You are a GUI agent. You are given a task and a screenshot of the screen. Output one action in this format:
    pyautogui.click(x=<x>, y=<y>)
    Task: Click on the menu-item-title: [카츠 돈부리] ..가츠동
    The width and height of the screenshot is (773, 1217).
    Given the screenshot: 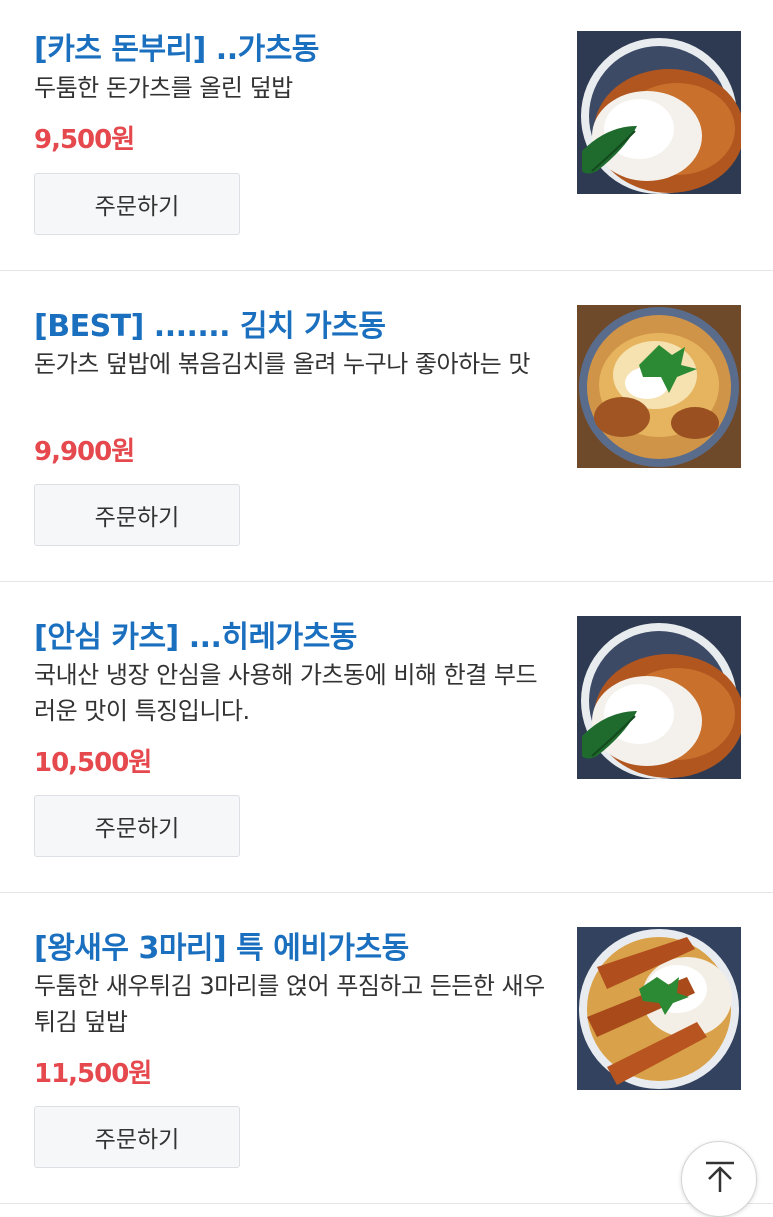 What is the action you would take?
    pyautogui.click(x=176, y=46)
    